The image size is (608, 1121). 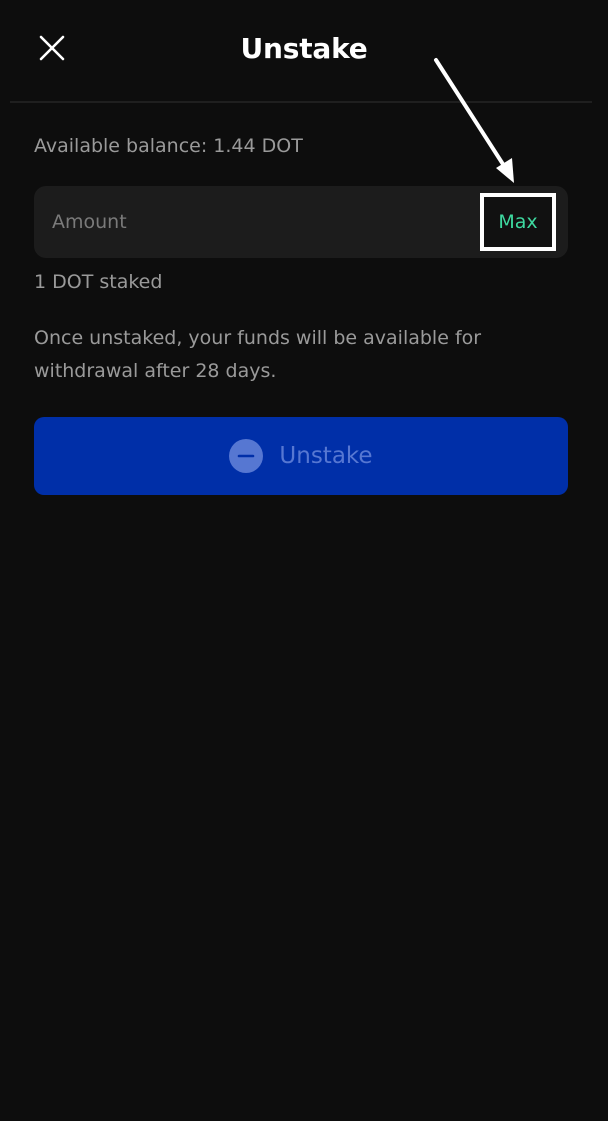 What do you see at coordinates (518, 222) in the screenshot?
I see `max-button: Max` at bounding box center [518, 222].